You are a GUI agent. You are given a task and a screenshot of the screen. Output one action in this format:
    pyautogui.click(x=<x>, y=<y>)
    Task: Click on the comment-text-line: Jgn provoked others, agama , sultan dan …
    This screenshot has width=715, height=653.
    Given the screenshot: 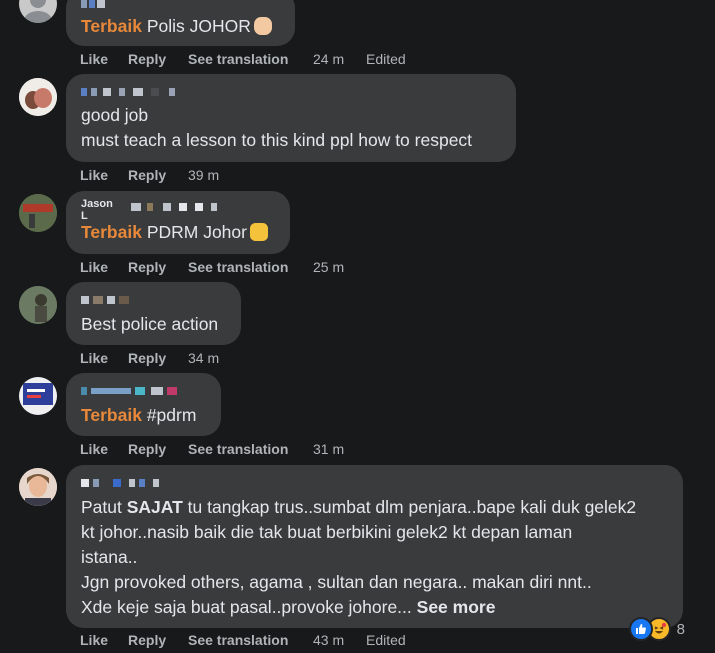 What is the action you would take?
    pyautogui.click(x=336, y=582)
    